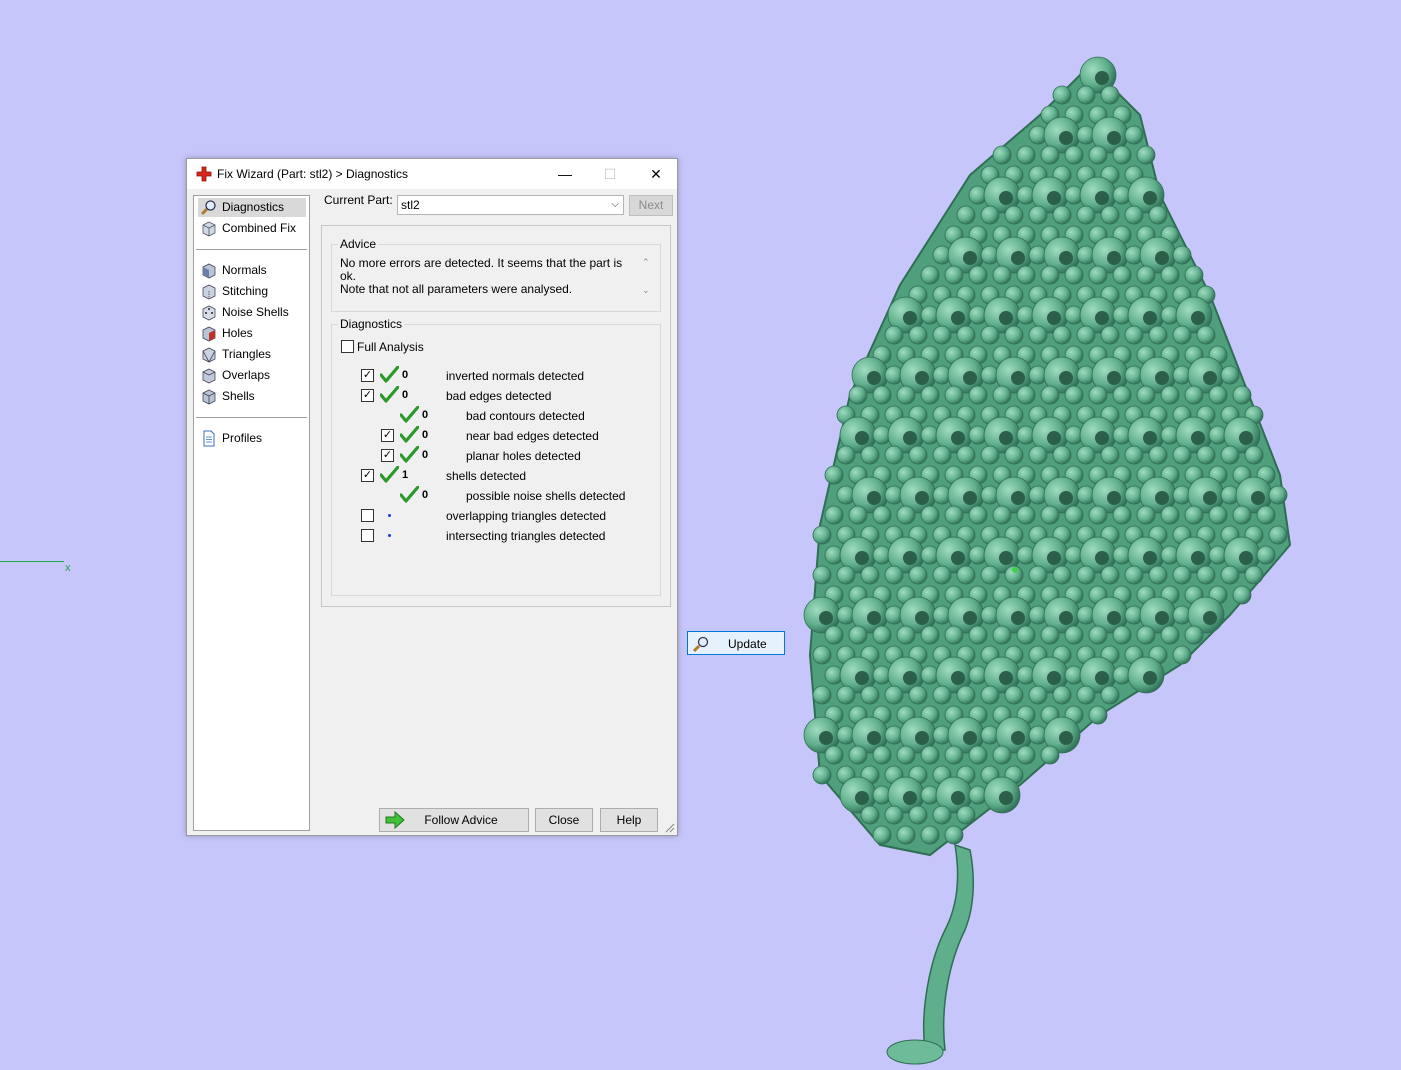 This screenshot has height=1070, width=1401. What do you see at coordinates (242, 438) in the screenshot?
I see `sidebar-label: Profiles` at bounding box center [242, 438].